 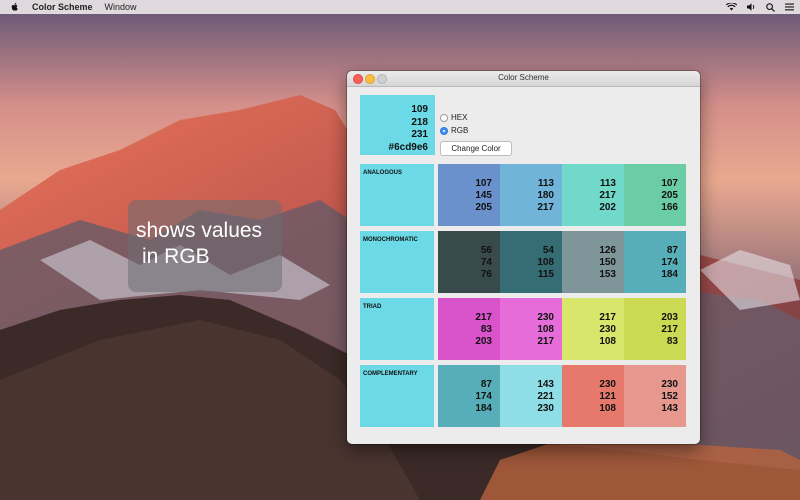 I want to click on window-titlebar: Color Scheme, so click(x=523, y=79).